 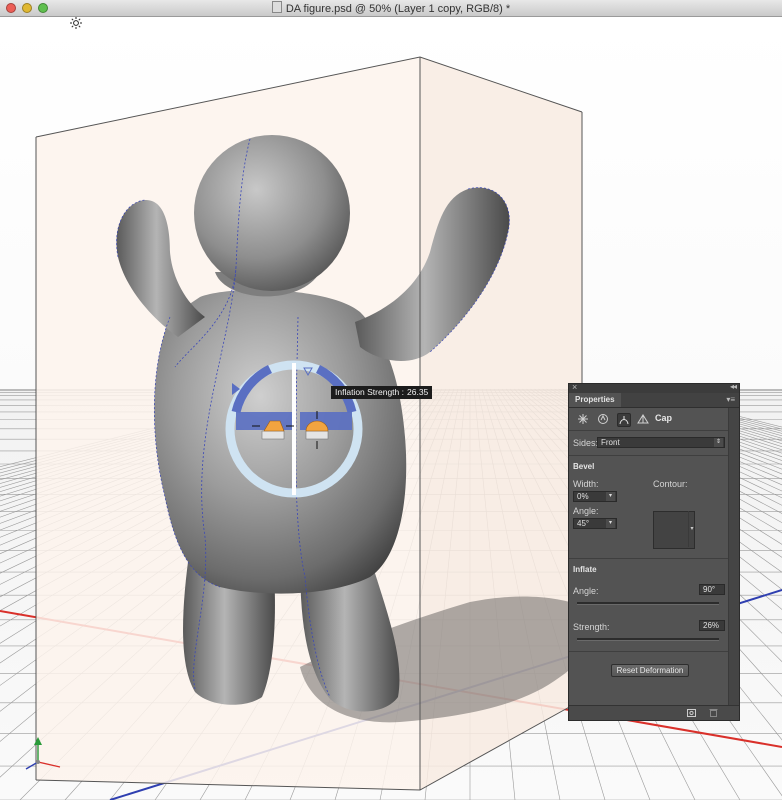 What do you see at coordinates (585, 569) in the screenshot?
I see `inflate-heading: Inflate` at bounding box center [585, 569].